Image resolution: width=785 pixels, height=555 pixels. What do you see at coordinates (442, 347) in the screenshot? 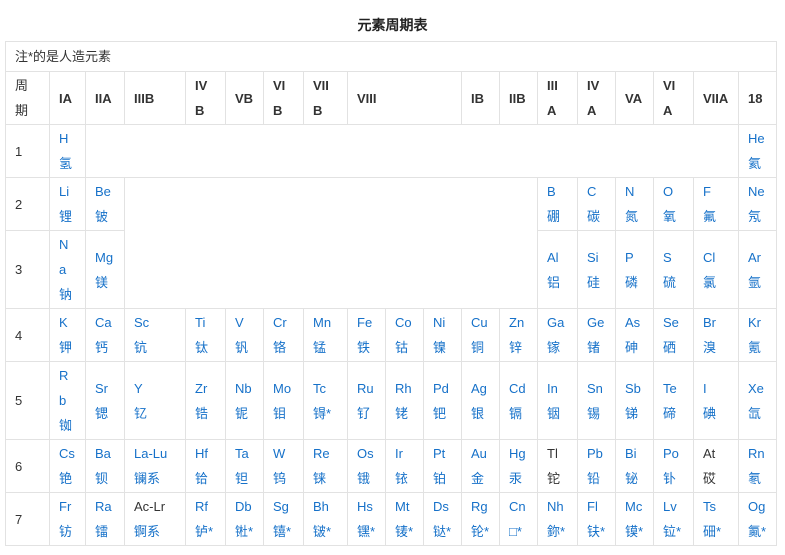
I see `element-name: 镍` at bounding box center [442, 347].